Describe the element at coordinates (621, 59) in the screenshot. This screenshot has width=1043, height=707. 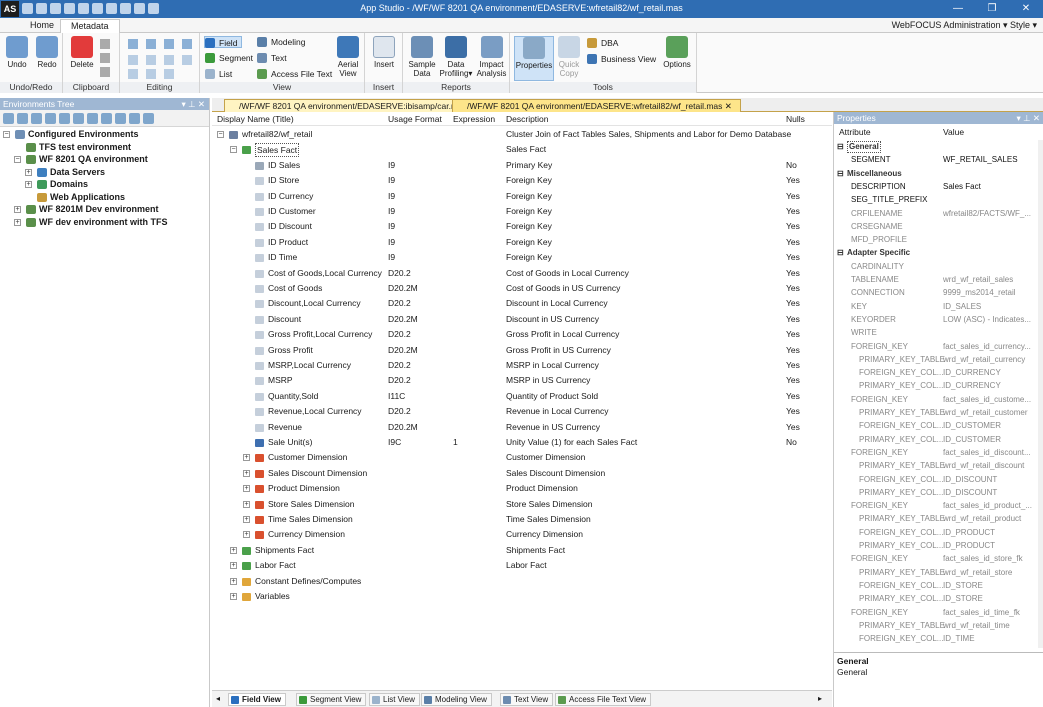
I see `business-view-button: Business View` at that location.